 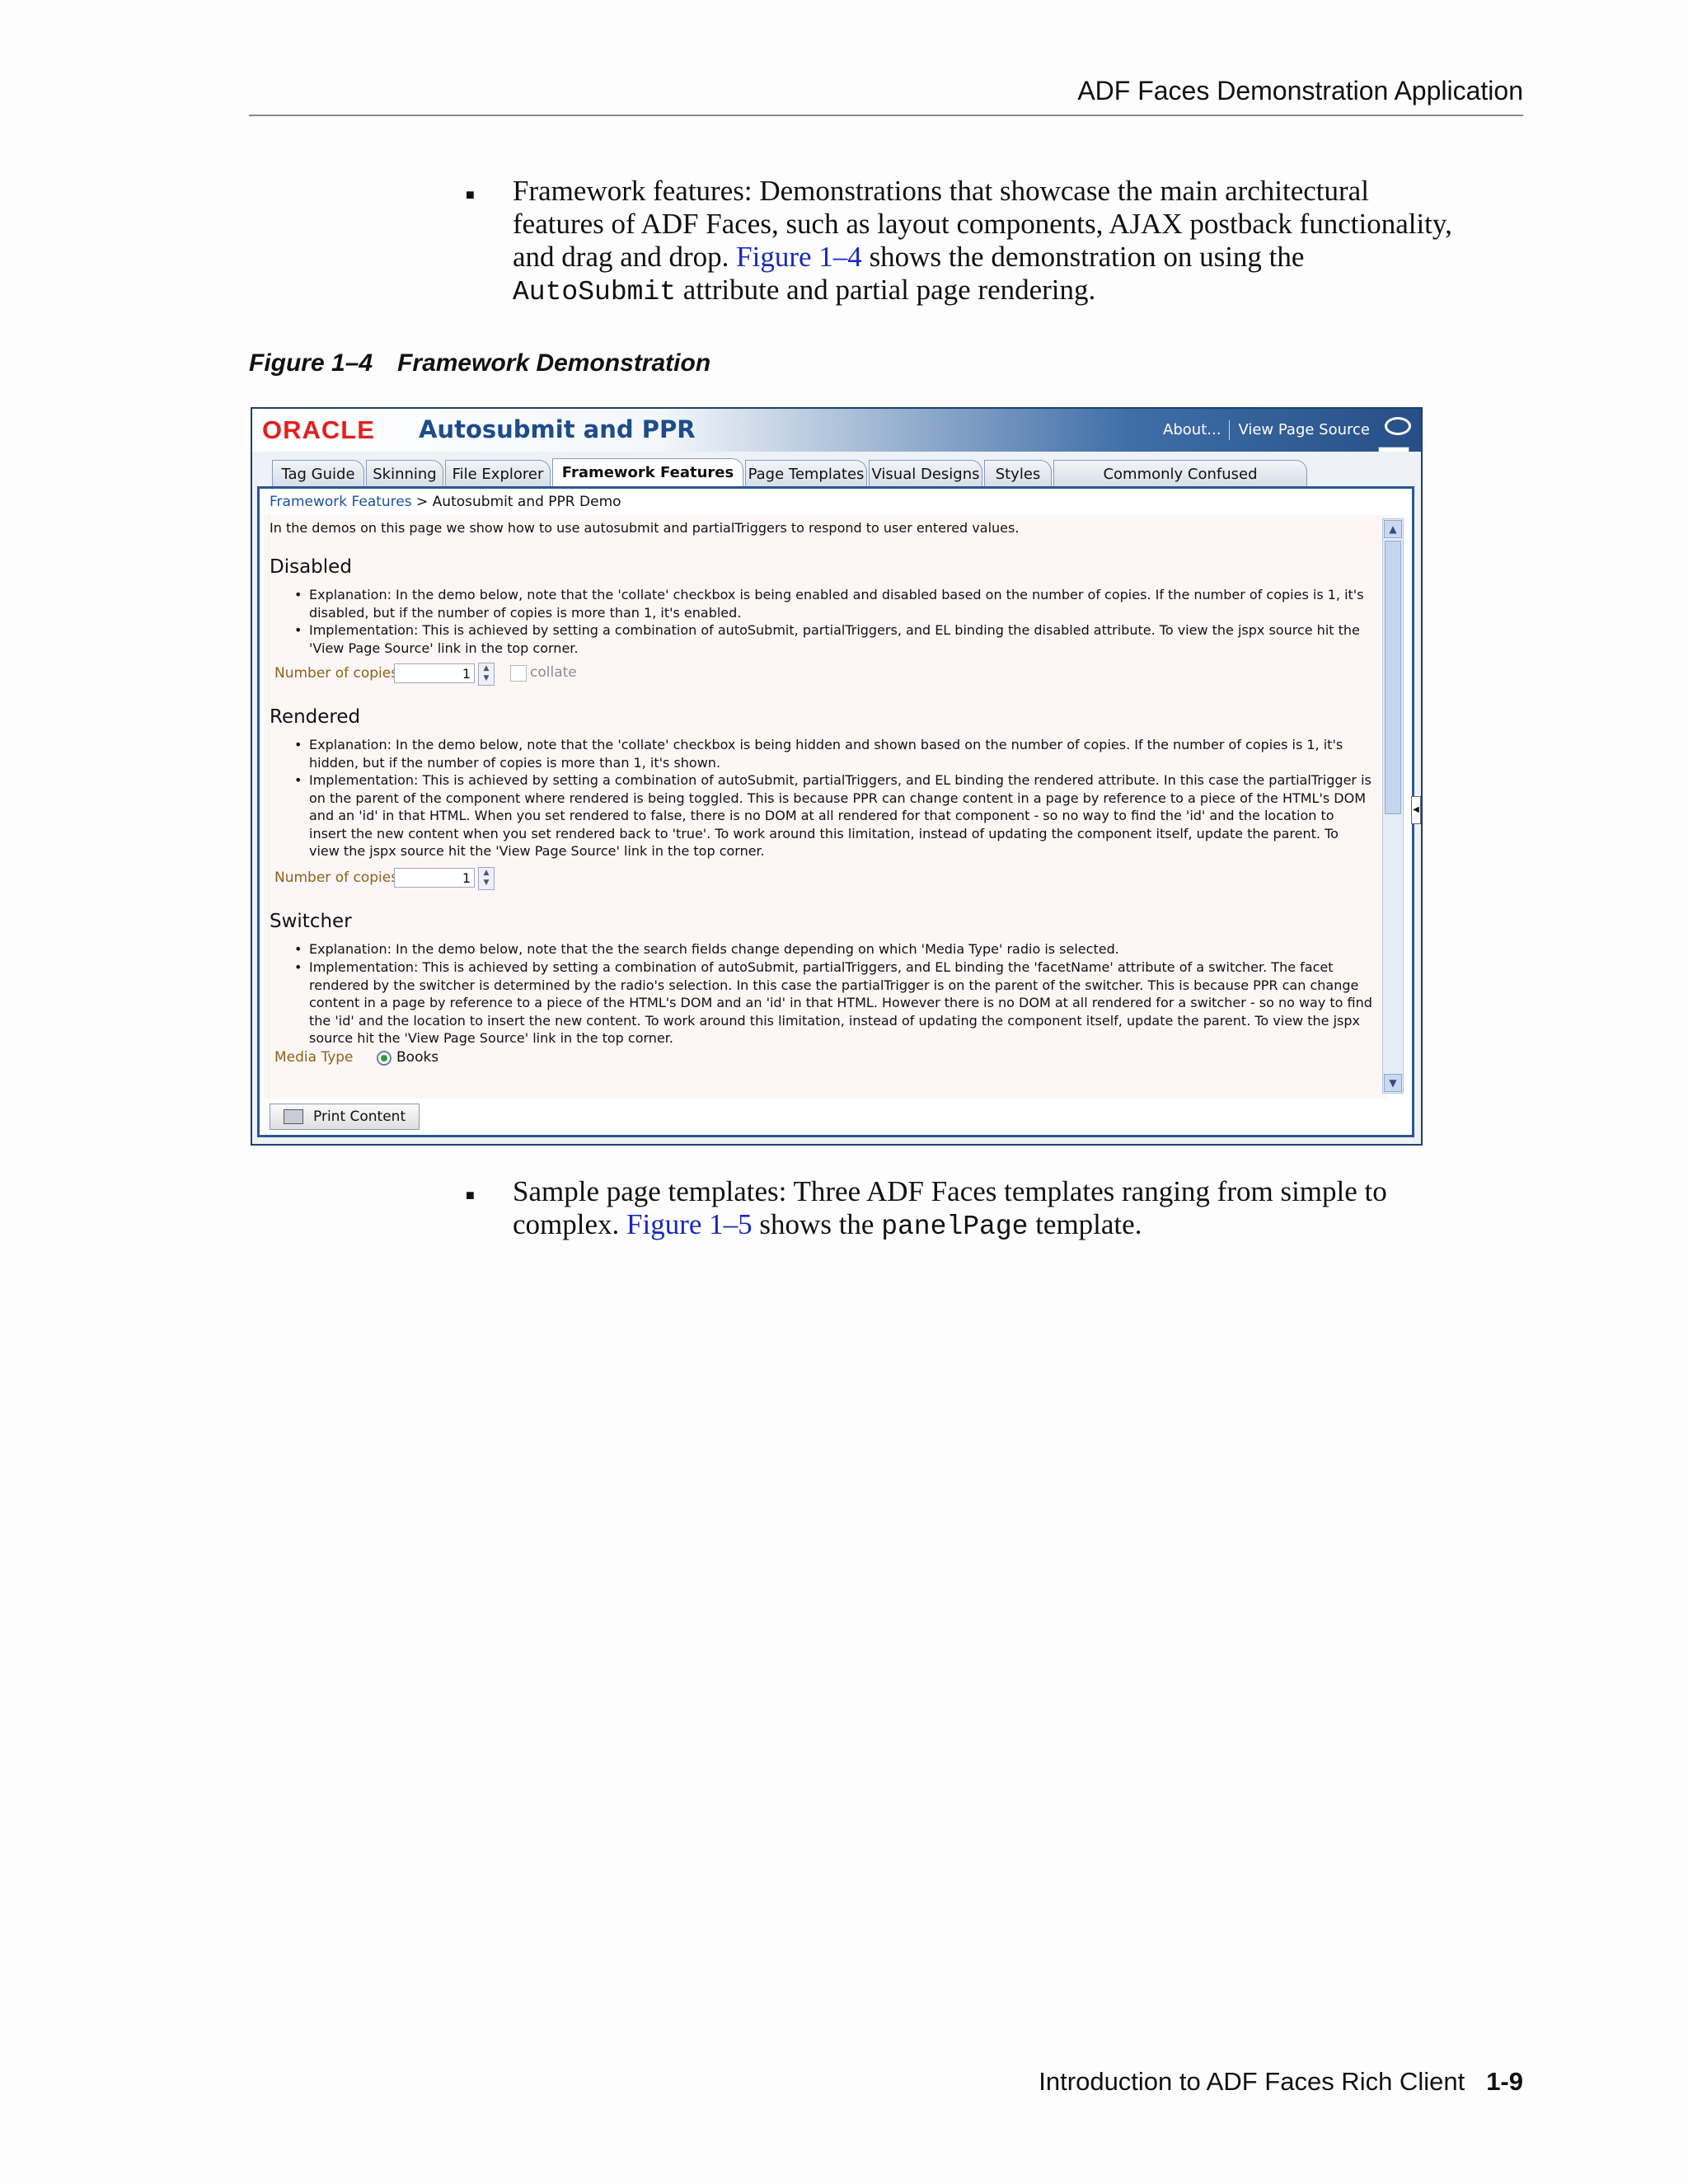 What do you see at coordinates (926, 474) in the screenshot?
I see `tab-visual-designs: Visual Designs` at bounding box center [926, 474].